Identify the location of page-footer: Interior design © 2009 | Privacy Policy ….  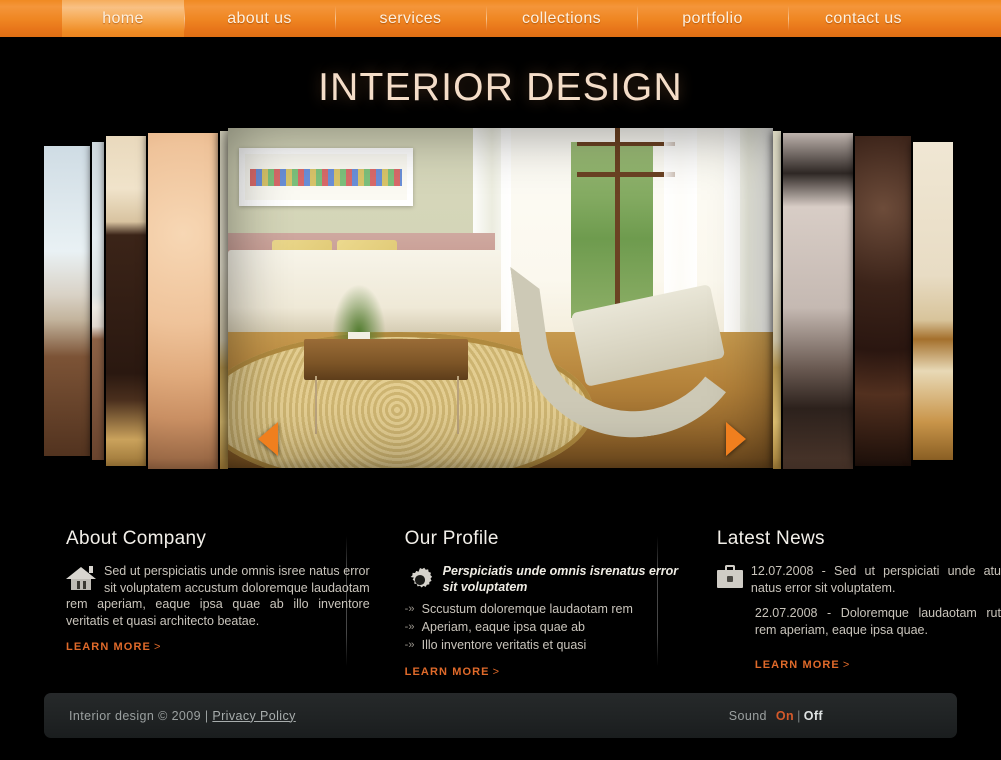
(500, 715).